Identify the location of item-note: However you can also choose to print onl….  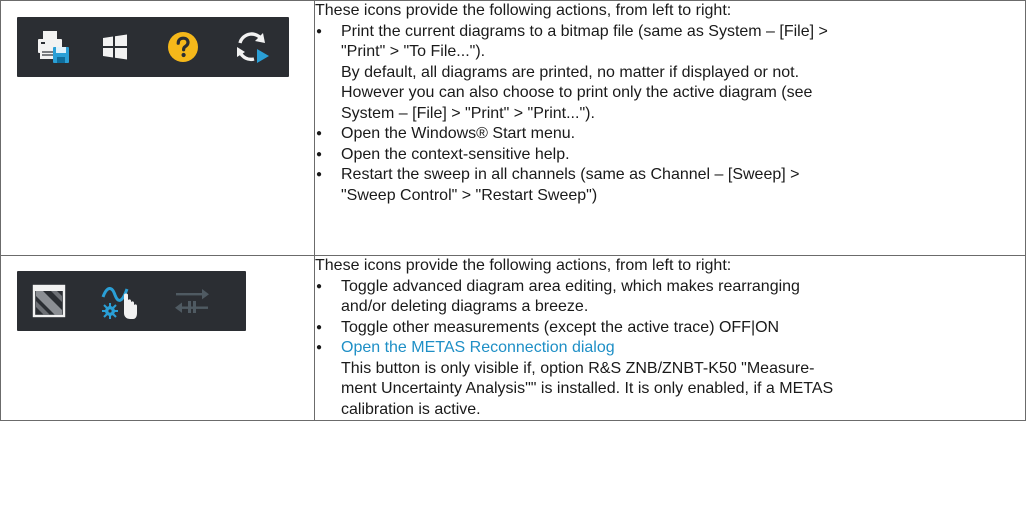
(577, 92).